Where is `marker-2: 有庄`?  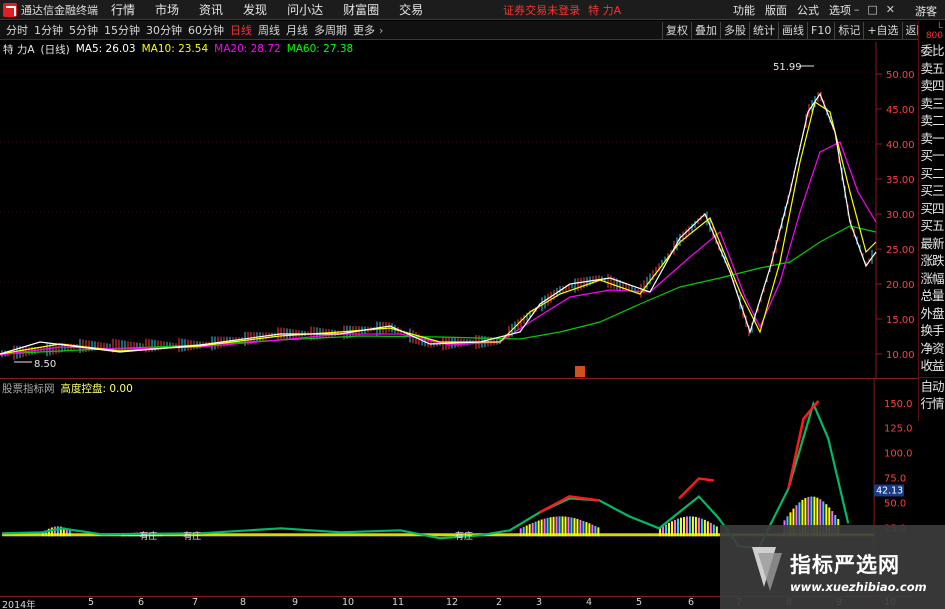 marker-2: 有庄 is located at coordinates (192, 536).